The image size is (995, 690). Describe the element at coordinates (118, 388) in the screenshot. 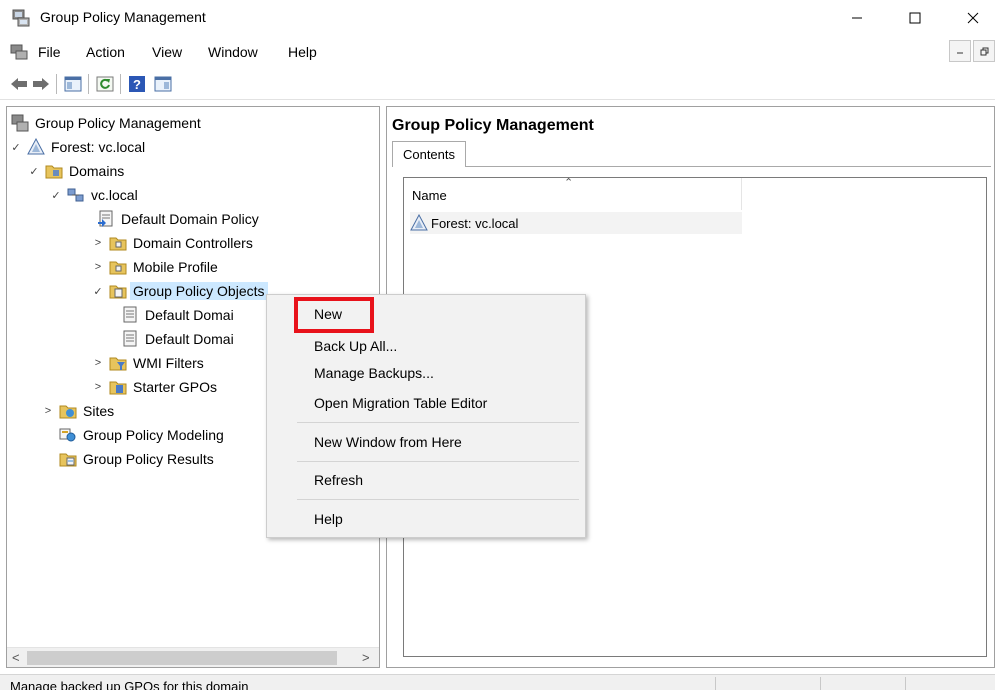

I see `starter-gpo-folder-icon` at that location.